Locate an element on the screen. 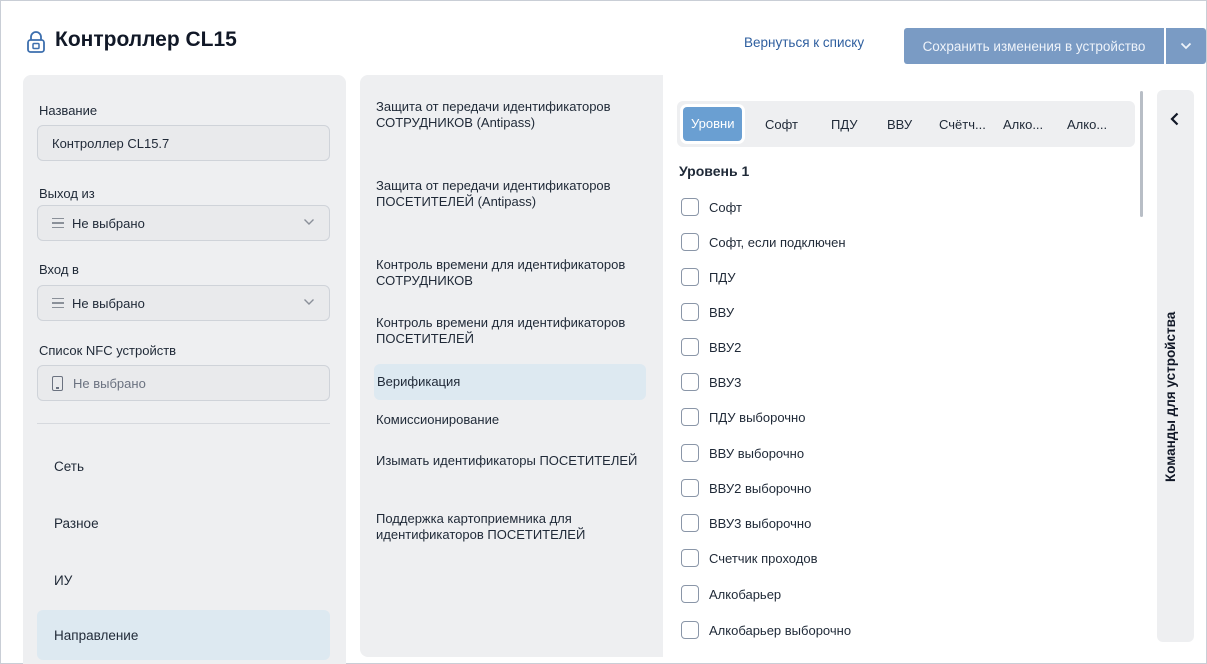 The width and height of the screenshot is (1207, 664). section-network: Сеть is located at coordinates (183, 466).